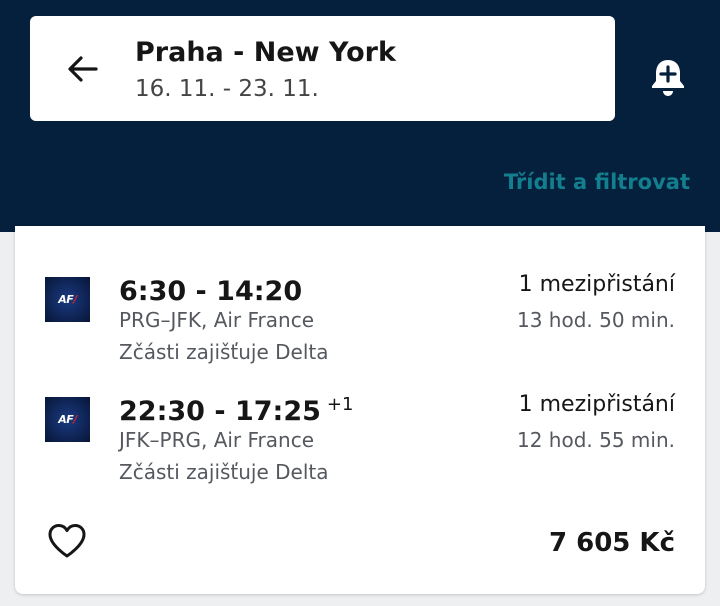 This screenshot has height=606, width=720. I want to click on price-alert-button, so click(668, 77).